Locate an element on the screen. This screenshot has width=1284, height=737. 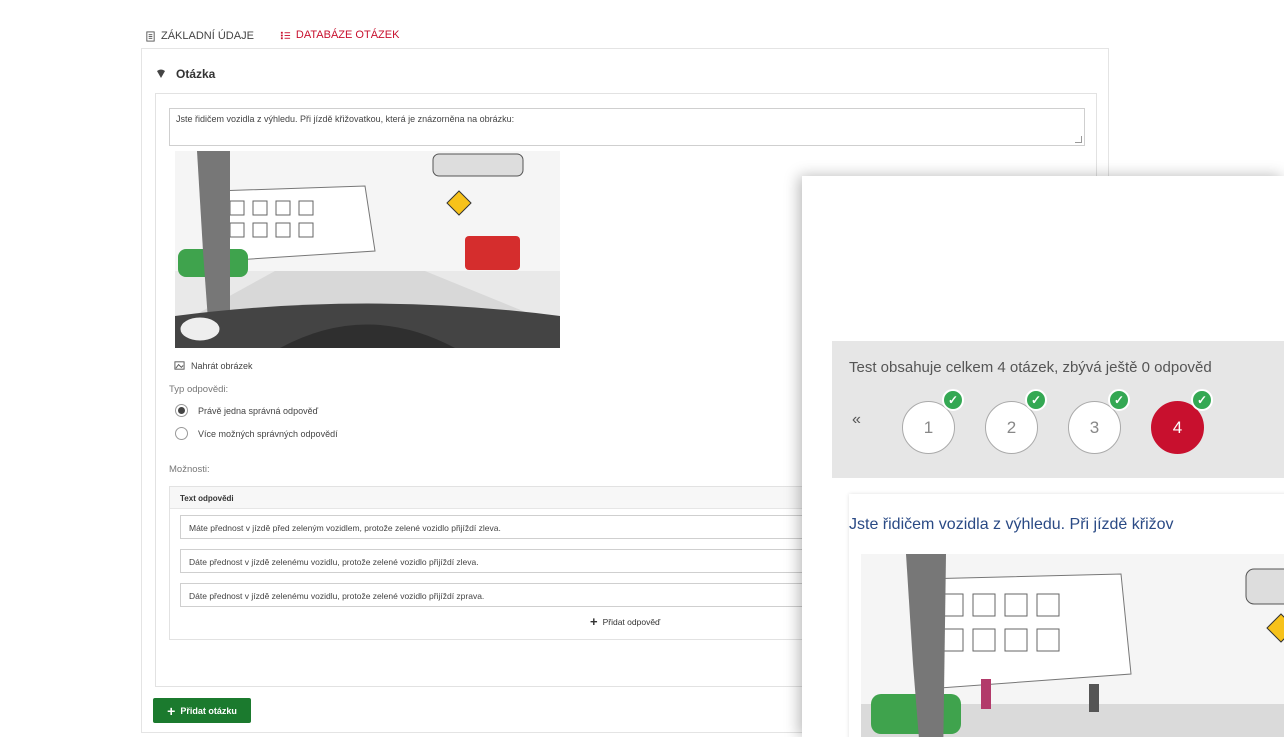
add-question-button: + Přidat otázku is located at coordinates (202, 710).